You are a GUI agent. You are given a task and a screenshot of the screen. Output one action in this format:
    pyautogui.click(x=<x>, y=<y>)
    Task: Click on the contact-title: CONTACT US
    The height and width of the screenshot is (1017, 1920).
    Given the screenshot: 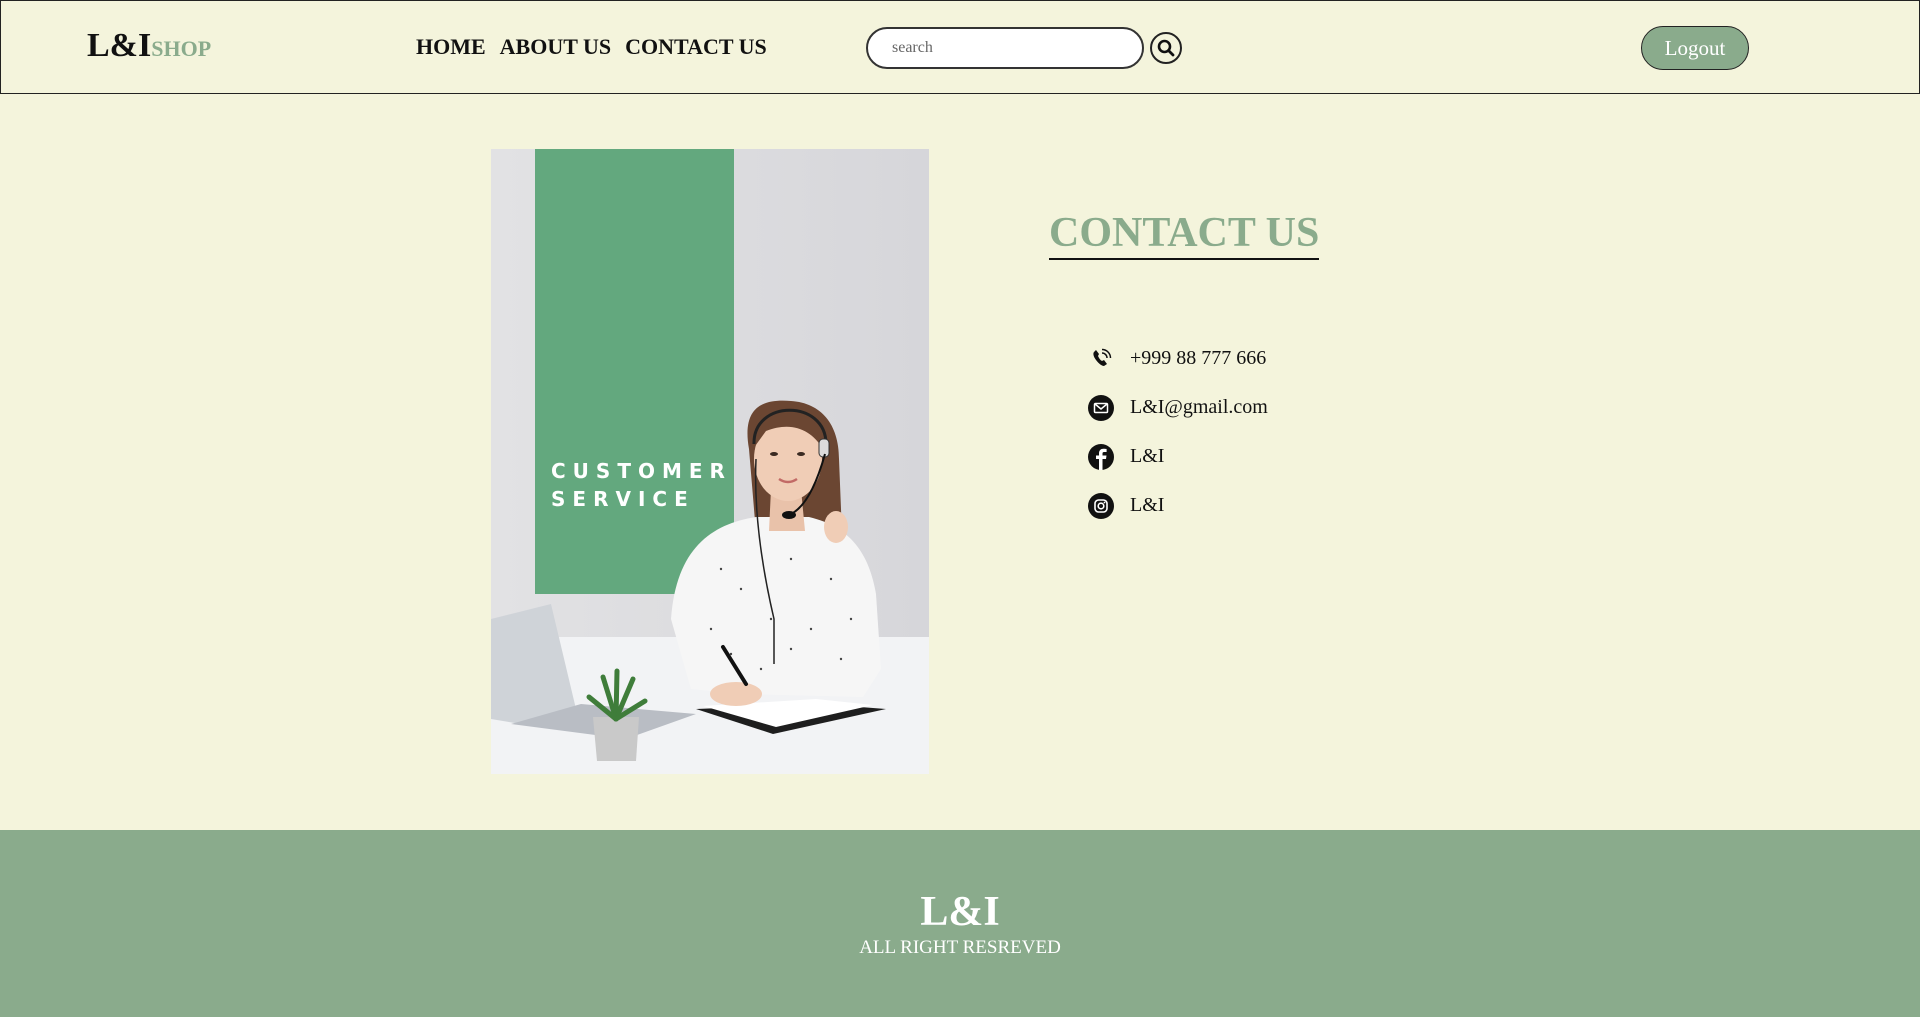 What is the action you would take?
    pyautogui.click(x=1184, y=234)
    